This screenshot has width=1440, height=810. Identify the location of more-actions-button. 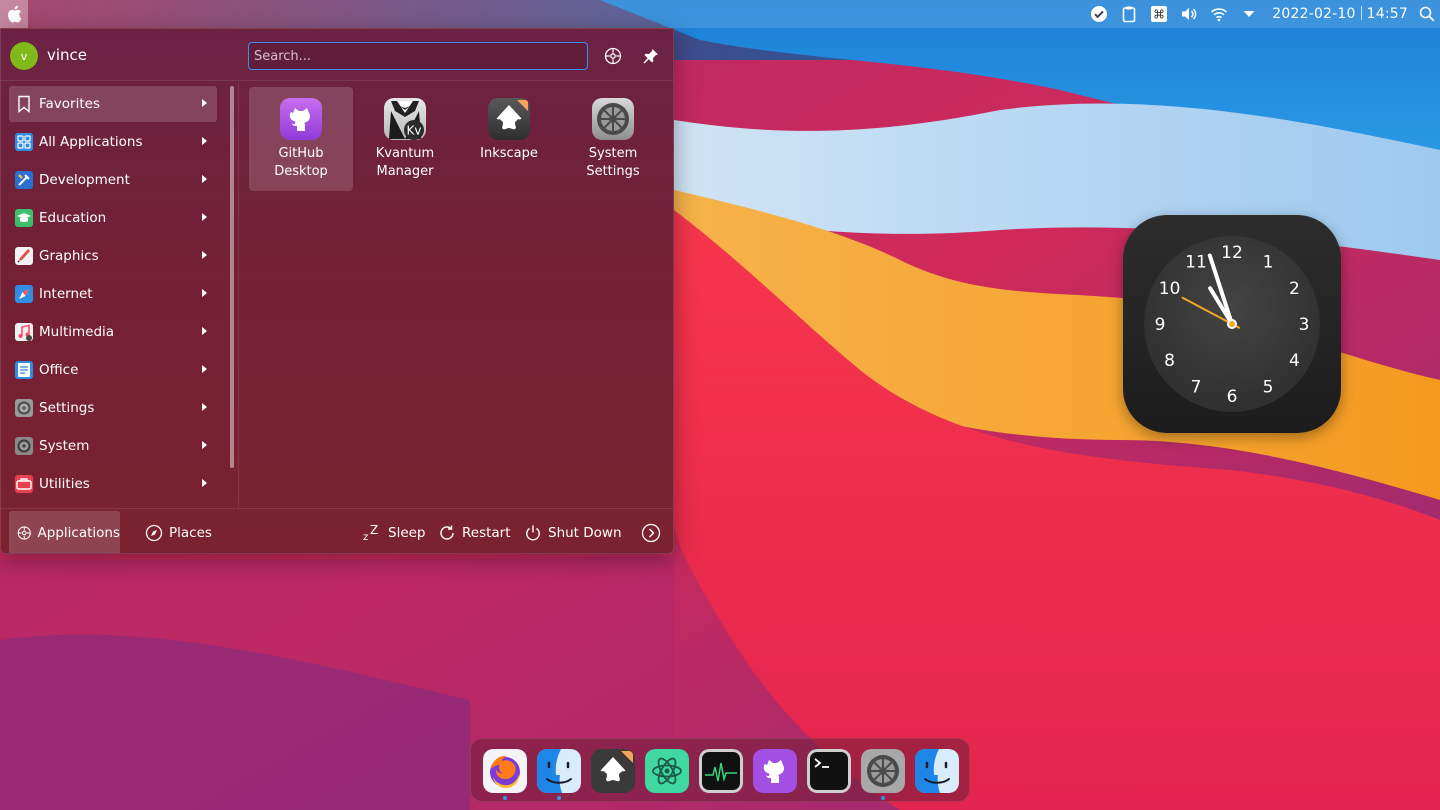
(654, 532).